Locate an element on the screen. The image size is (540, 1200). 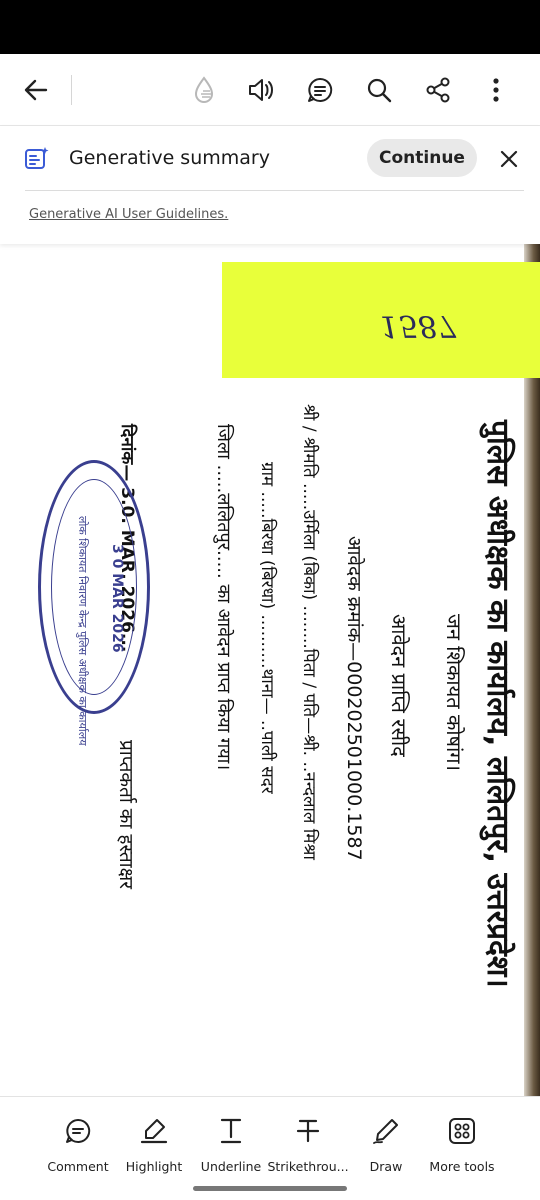
home-indicator is located at coordinates (270, 1188).